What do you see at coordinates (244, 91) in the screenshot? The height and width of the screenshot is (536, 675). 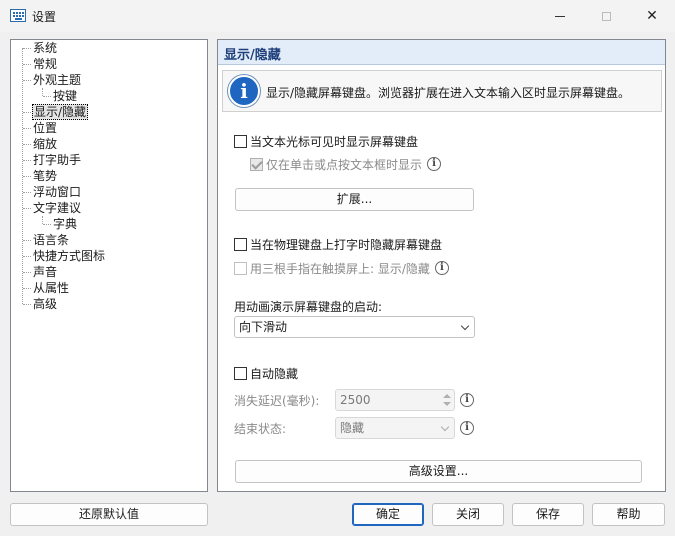 I see `info-icon: i` at bounding box center [244, 91].